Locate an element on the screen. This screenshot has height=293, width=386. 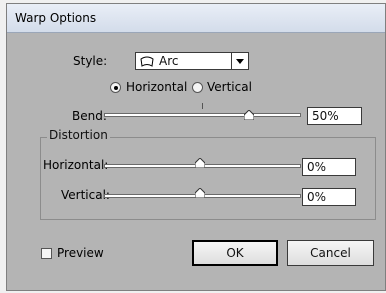
distortion-group-label: Distortion is located at coordinates (78, 135).